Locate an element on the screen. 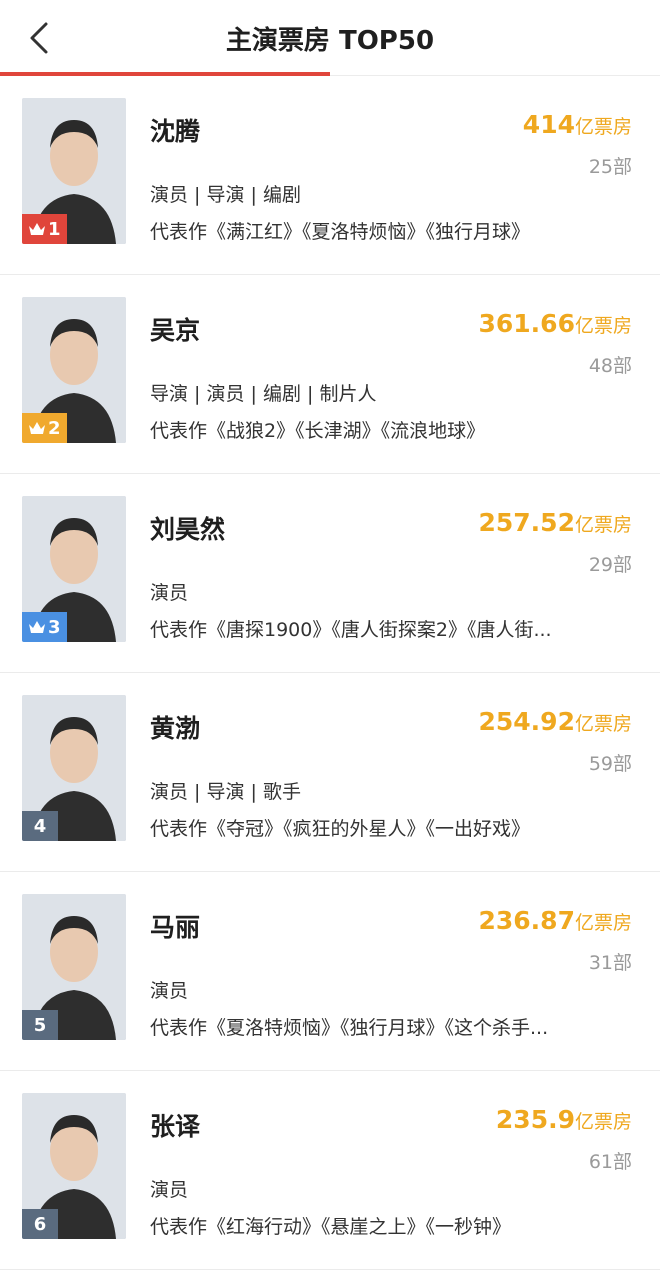 Image resolution: width=660 pixels, height=1270 pixels. actor-roles: 导演 | 演员 | 编剧 | 制片人 is located at coordinates (263, 394).